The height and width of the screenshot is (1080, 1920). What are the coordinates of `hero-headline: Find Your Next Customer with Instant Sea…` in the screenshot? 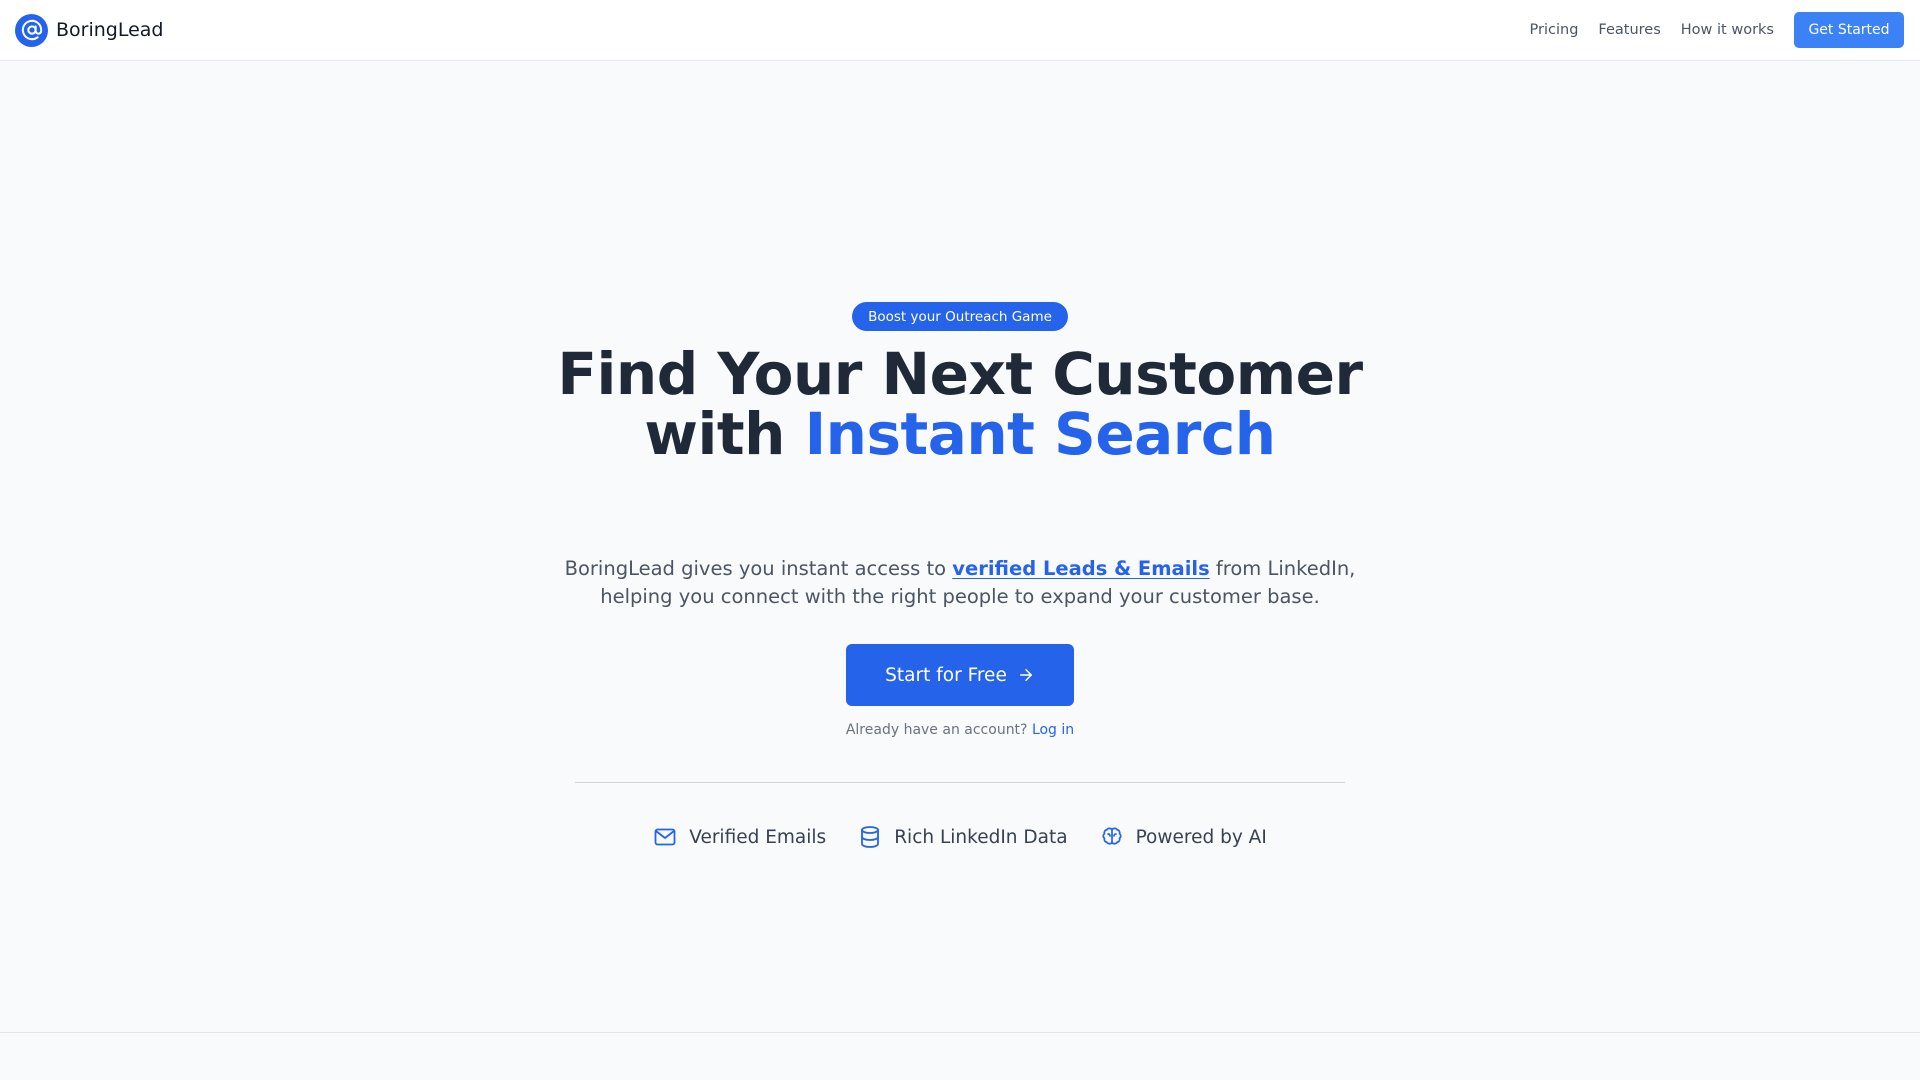 It's located at (960, 404).